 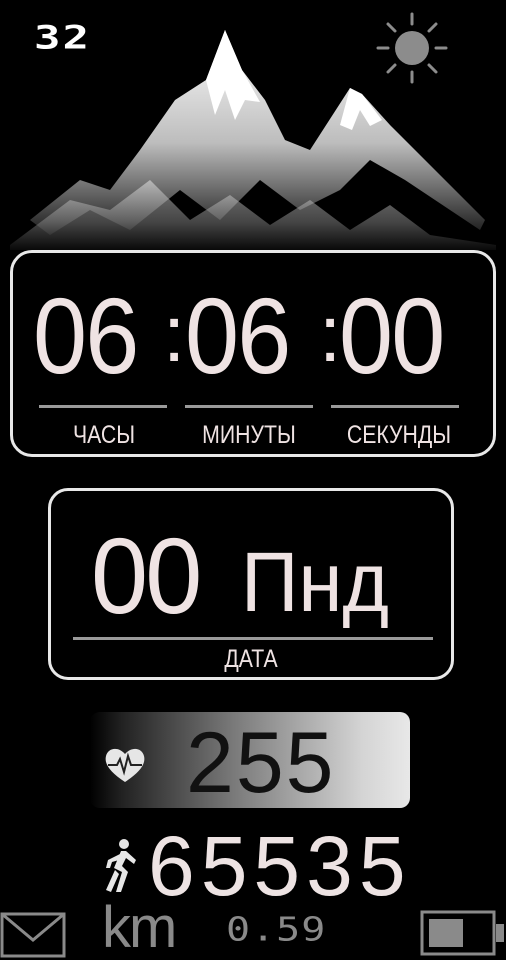 I want to click on minutes-label: МИНУТЫ, so click(x=249, y=435).